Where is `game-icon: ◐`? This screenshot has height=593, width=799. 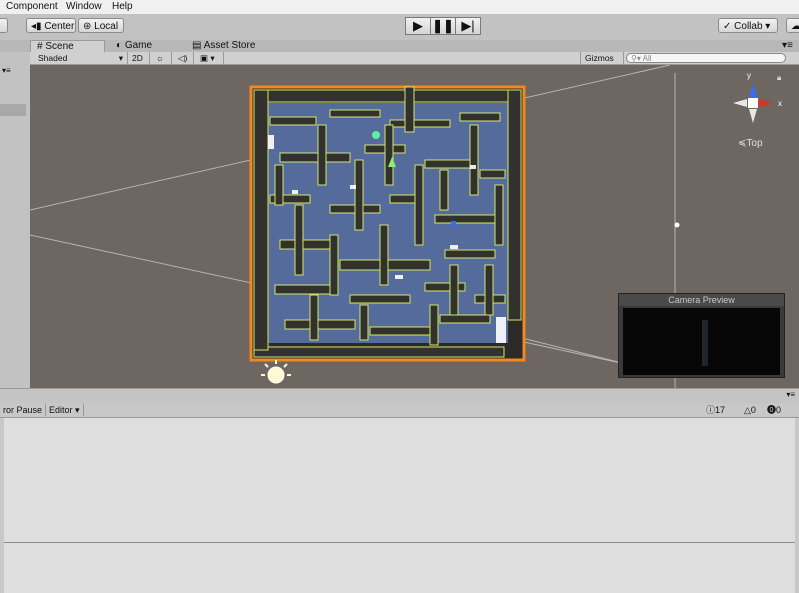 game-icon: ◐ is located at coordinates (119, 45).